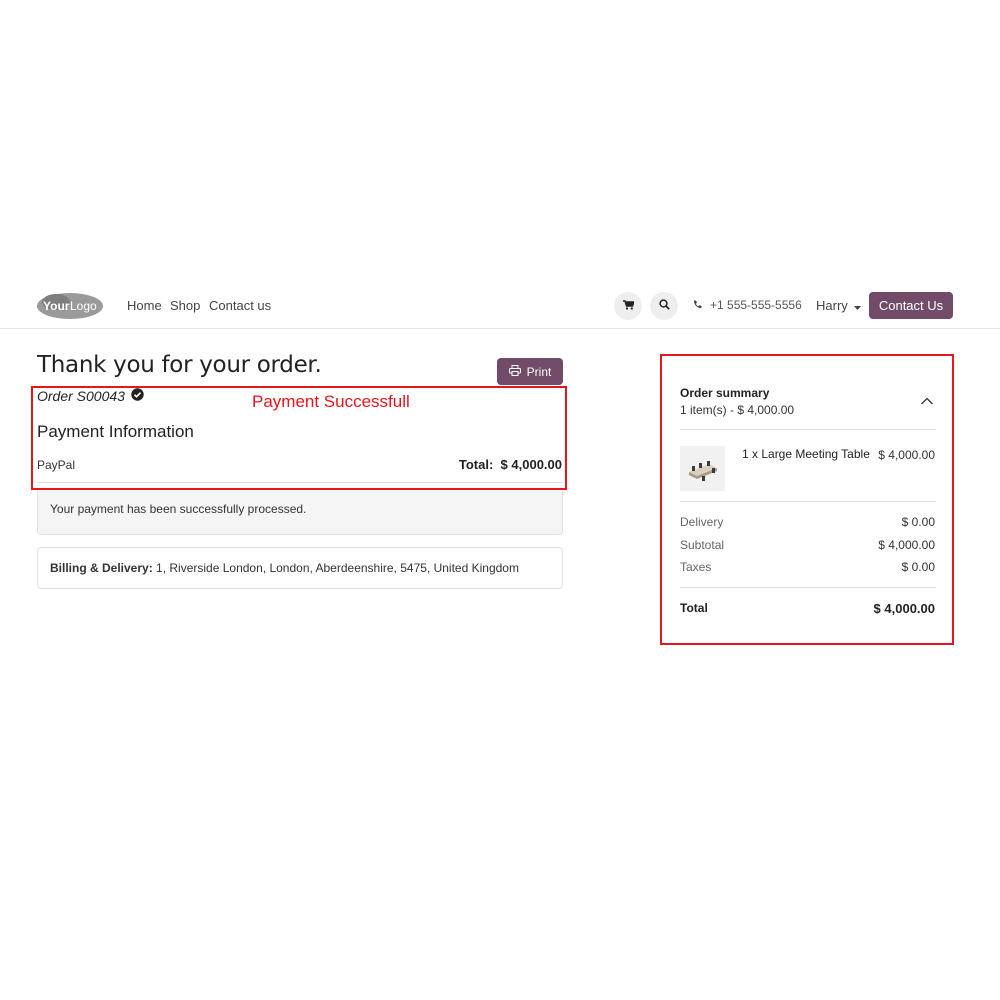 This screenshot has height=1000, width=1000. What do you see at coordinates (737, 410) in the screenshot?
I see `order-summary-count: 1 item(s) - $ 4,000.00` at bounding box center [737, 410].